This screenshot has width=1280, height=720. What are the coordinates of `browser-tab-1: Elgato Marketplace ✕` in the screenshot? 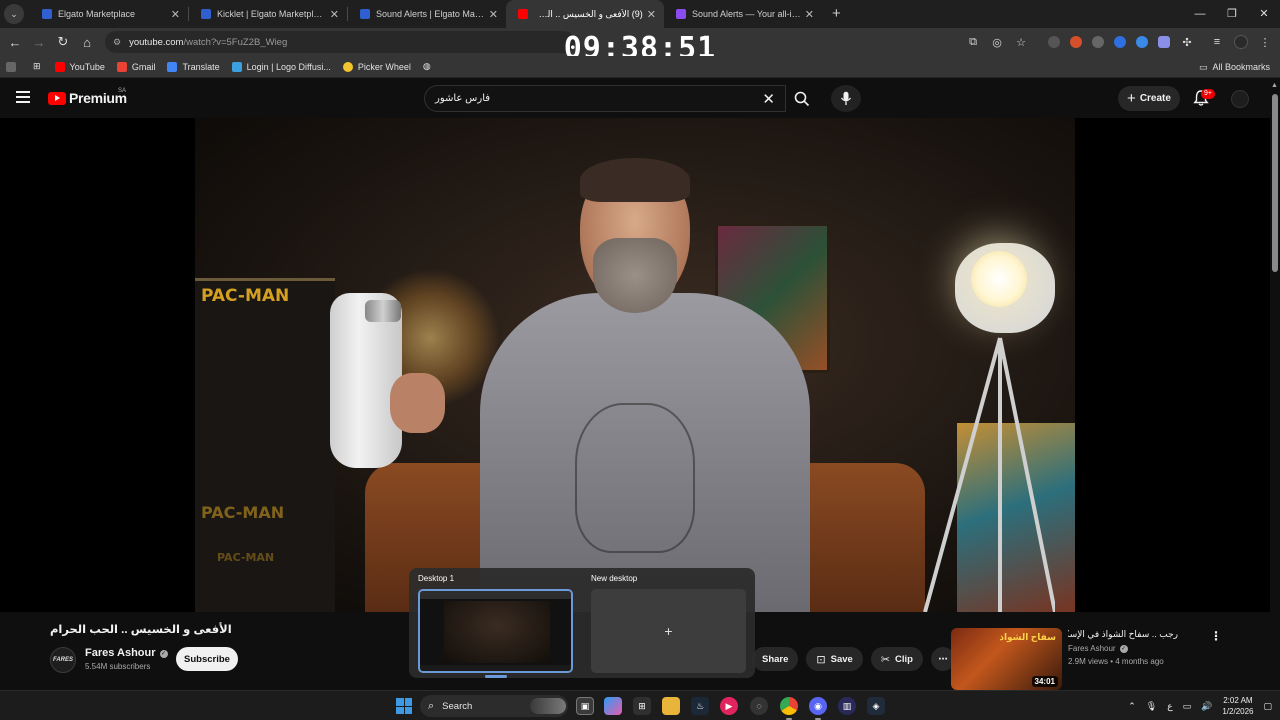 It's located at (109, 14).